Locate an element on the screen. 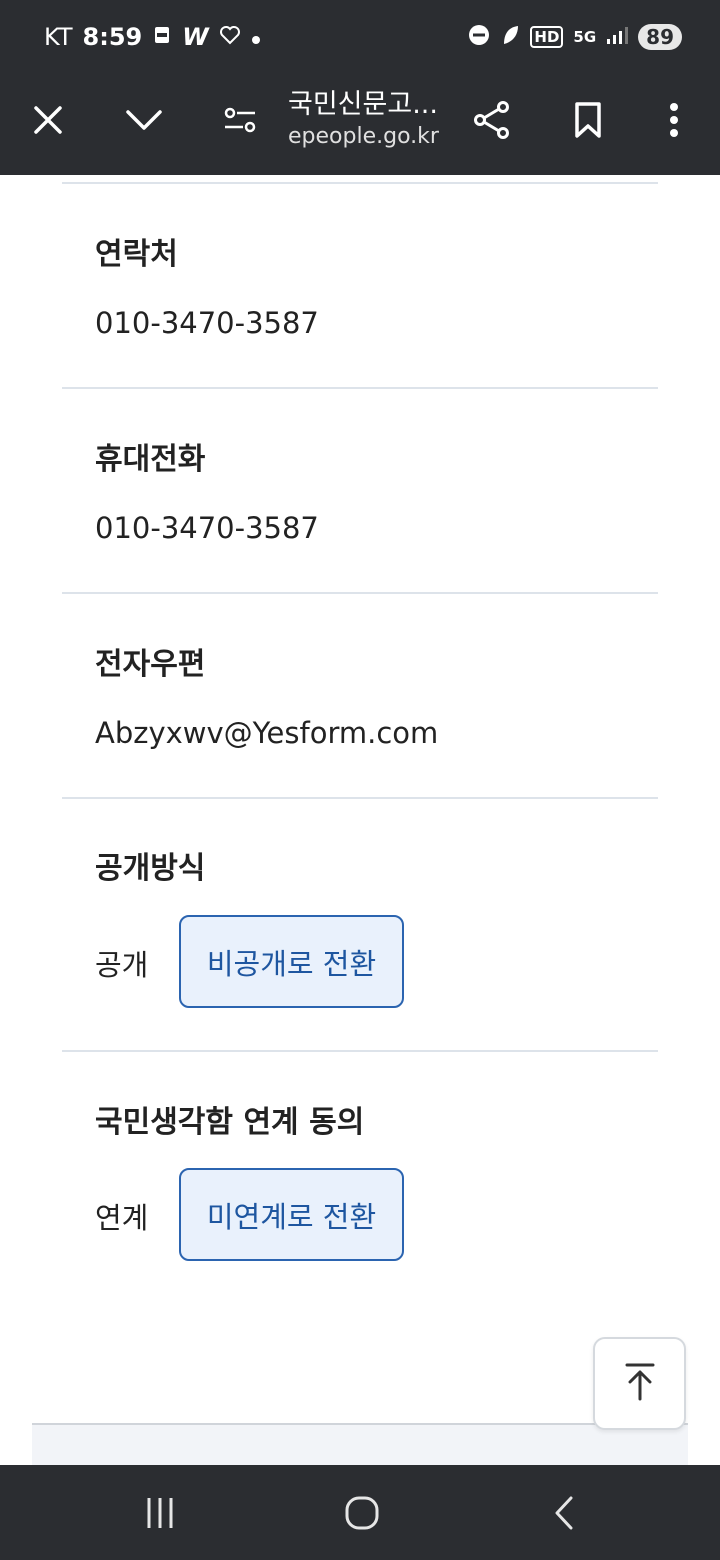 The width and height of the screenshot is (720, 1560). close-icon is located at coordinates (48, 120).